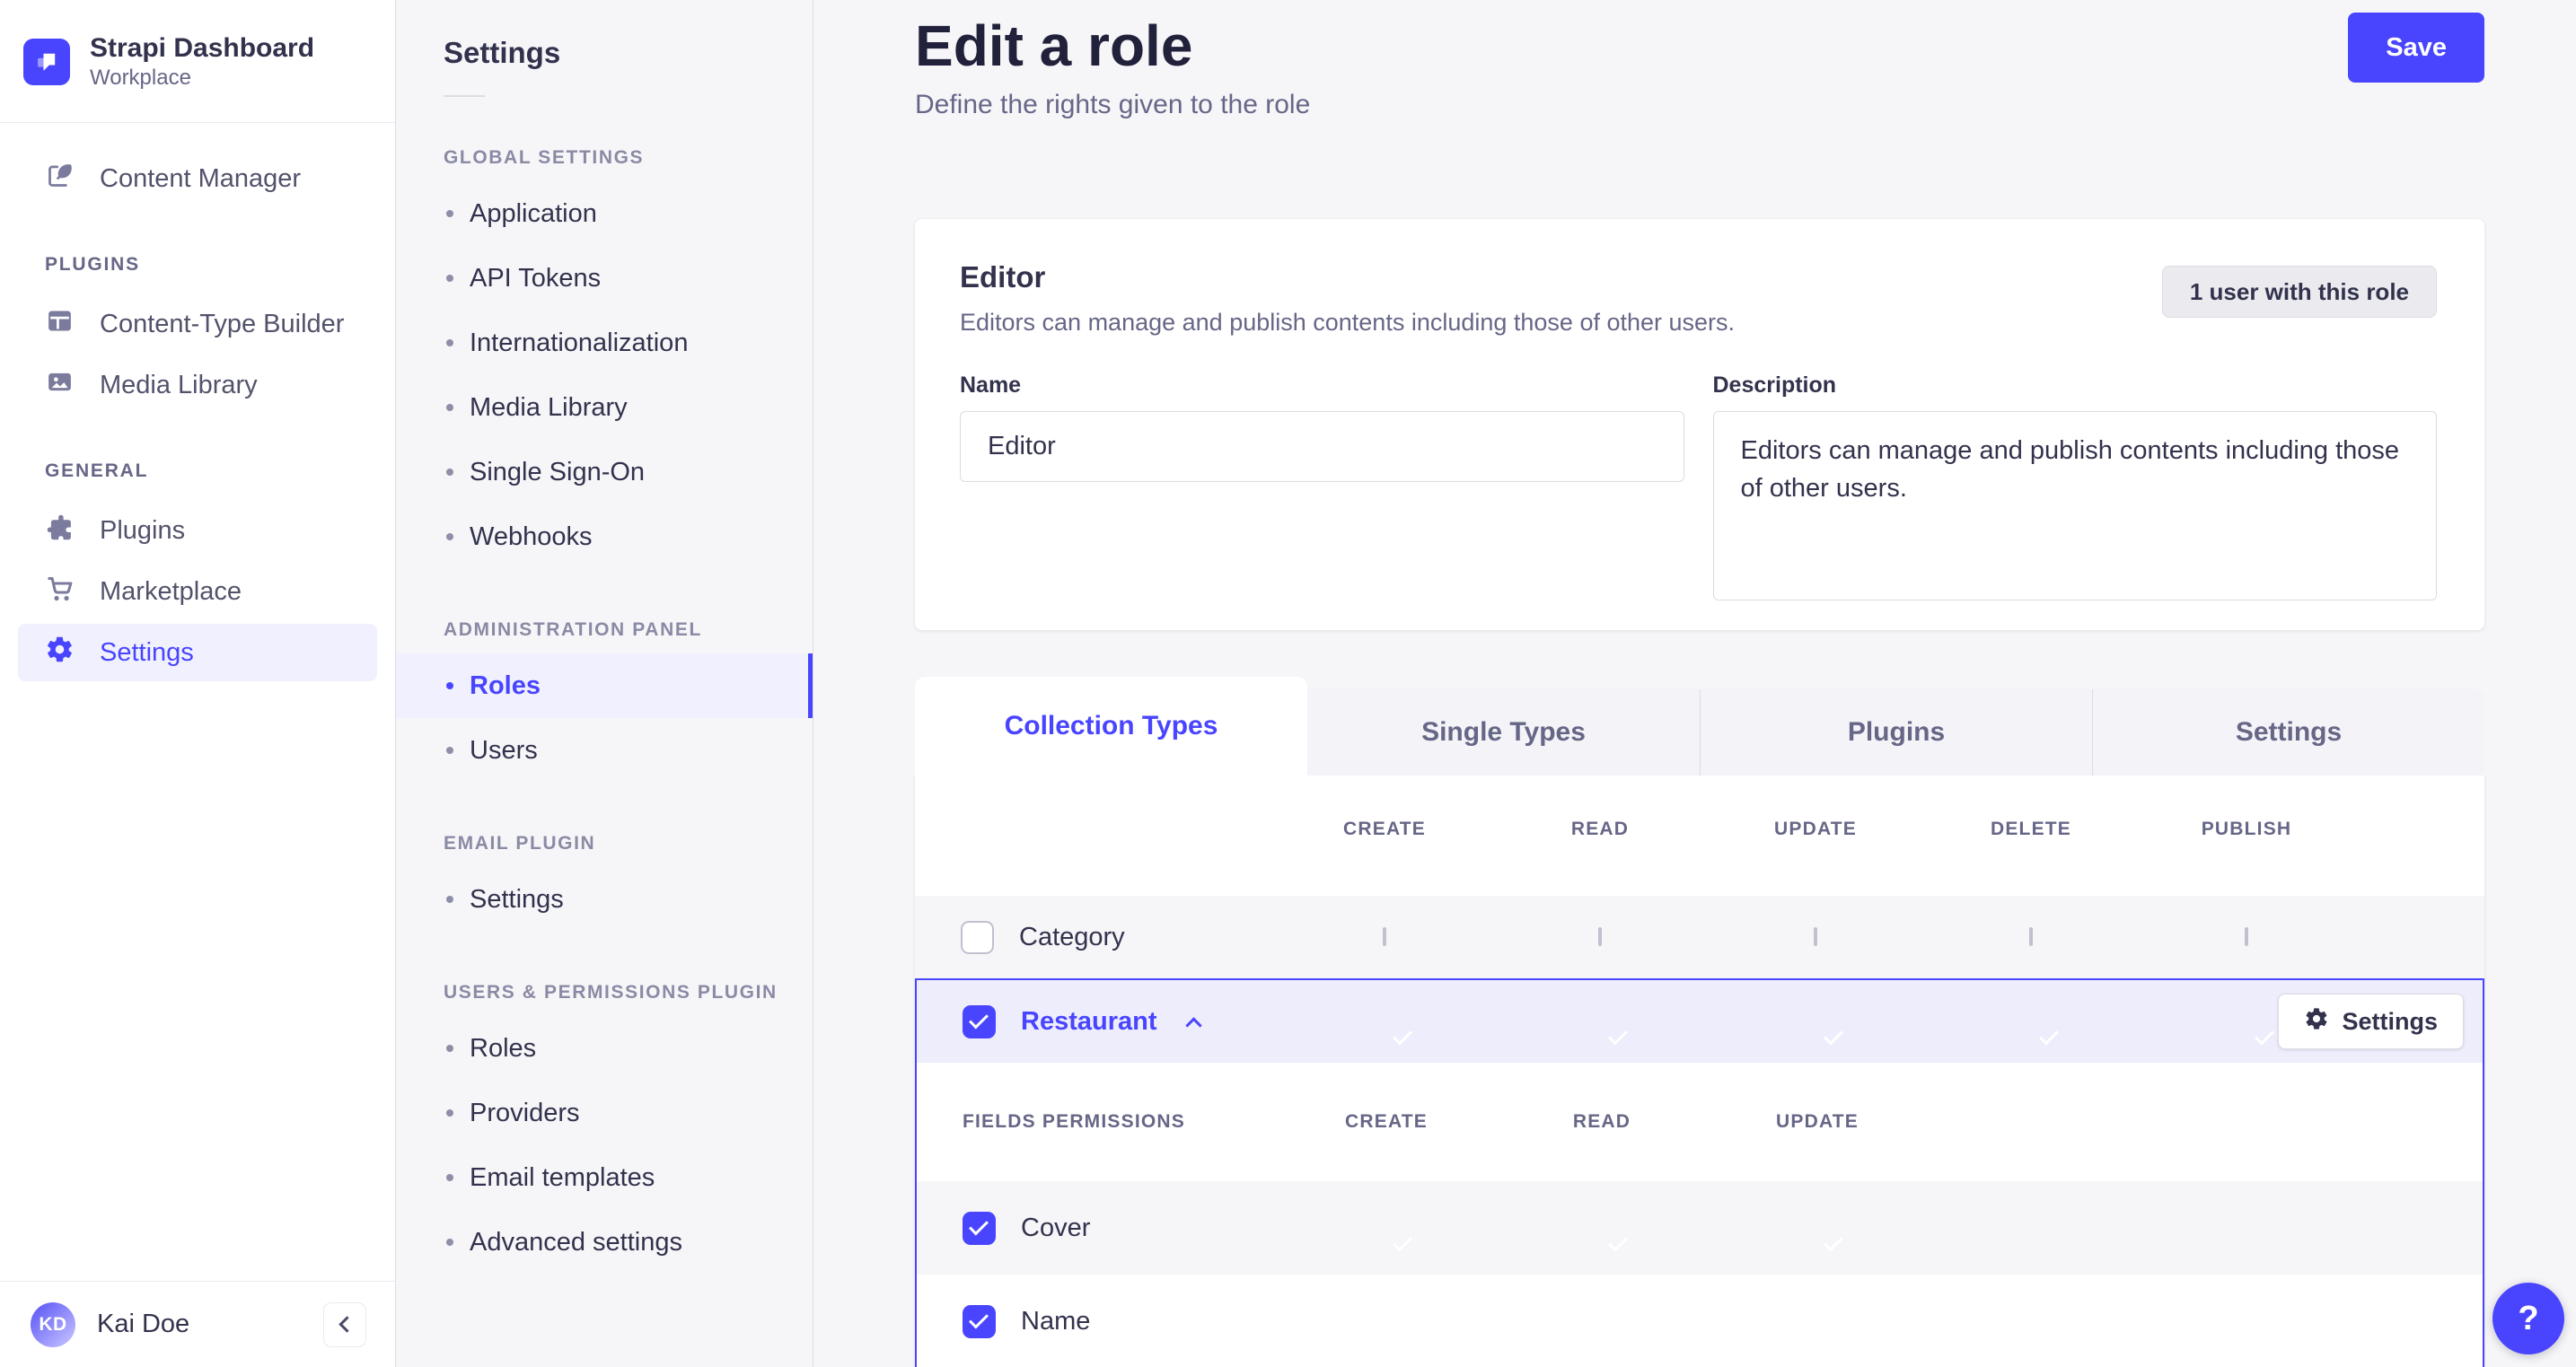 The width and height of the screenshot is (2576, 1367). What do you see at coordinates (991, 385) in the screenshot?
I see `name-field-label: Name` at bounding box center [991, 385].